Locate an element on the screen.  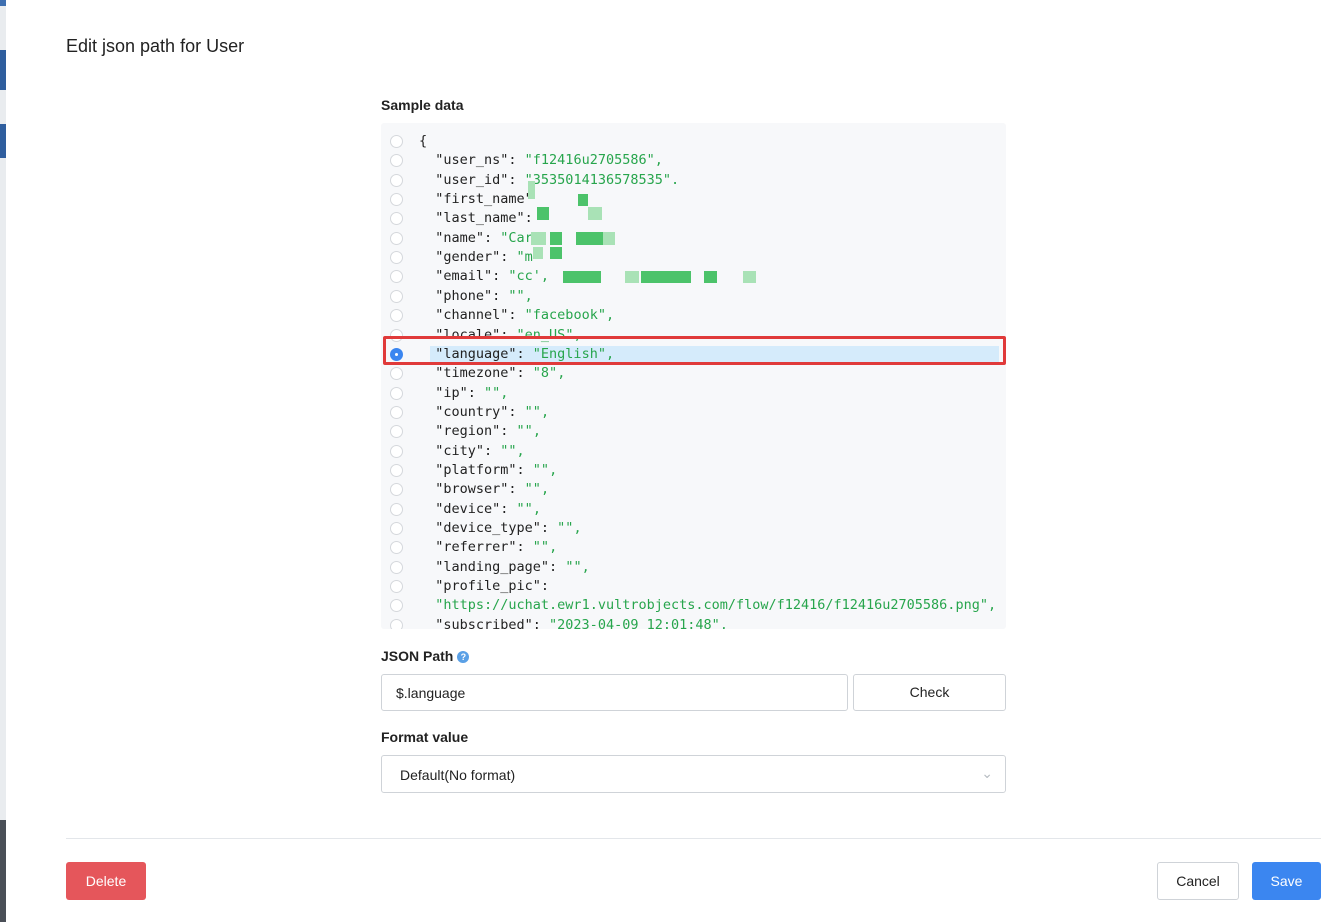
json-line-text: "region": "", is located at coordinates (480, 431).